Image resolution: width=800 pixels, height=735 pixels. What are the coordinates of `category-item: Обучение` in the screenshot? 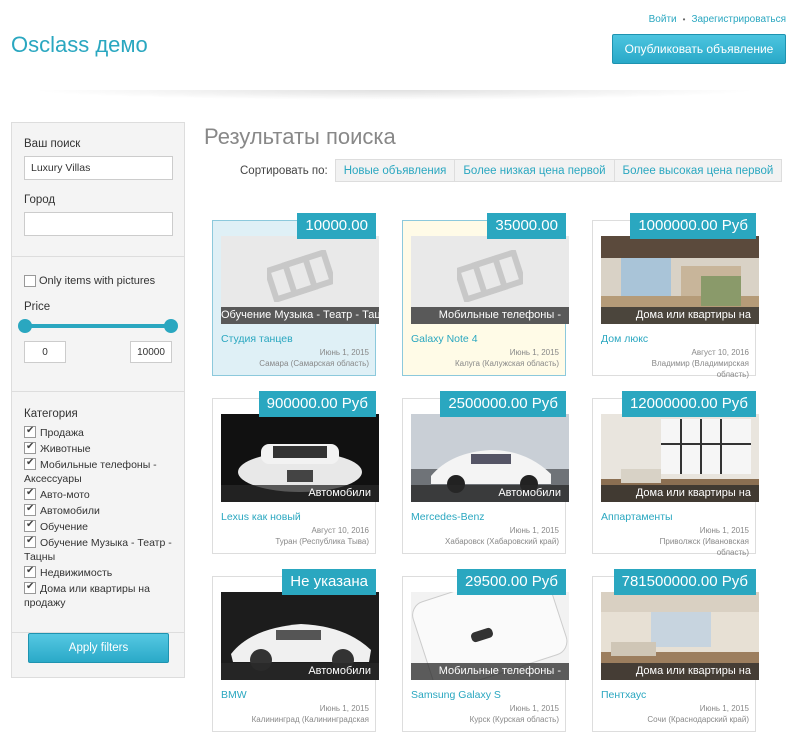 It's located at (98, 526).